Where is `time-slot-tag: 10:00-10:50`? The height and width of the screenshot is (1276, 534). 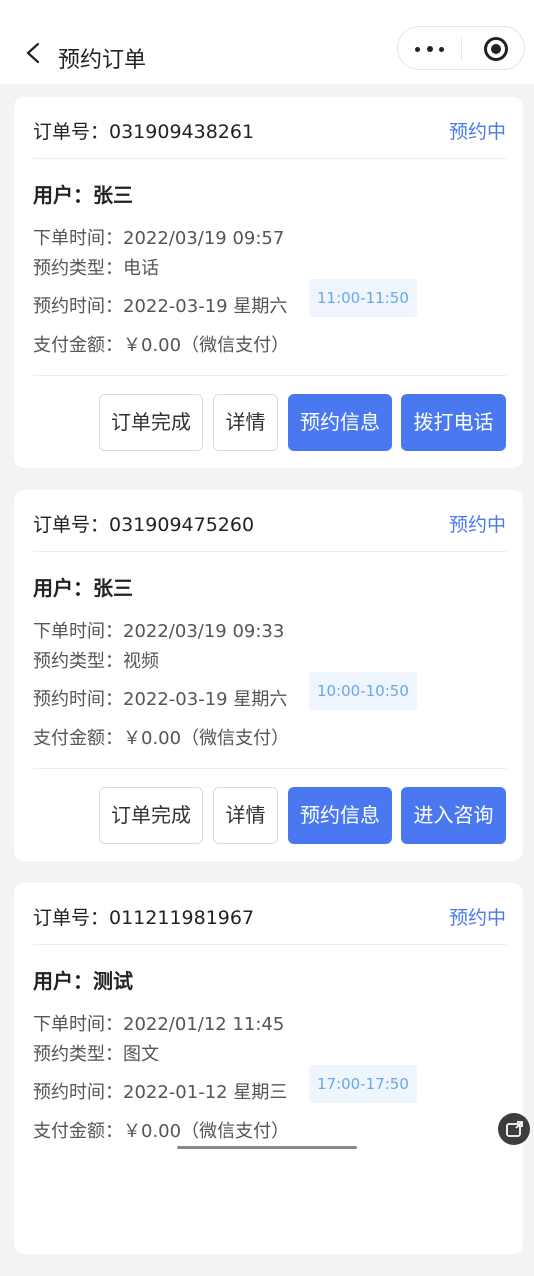
time-slot-tag: 10:00-10:50 is located at coordinates (363, 691).